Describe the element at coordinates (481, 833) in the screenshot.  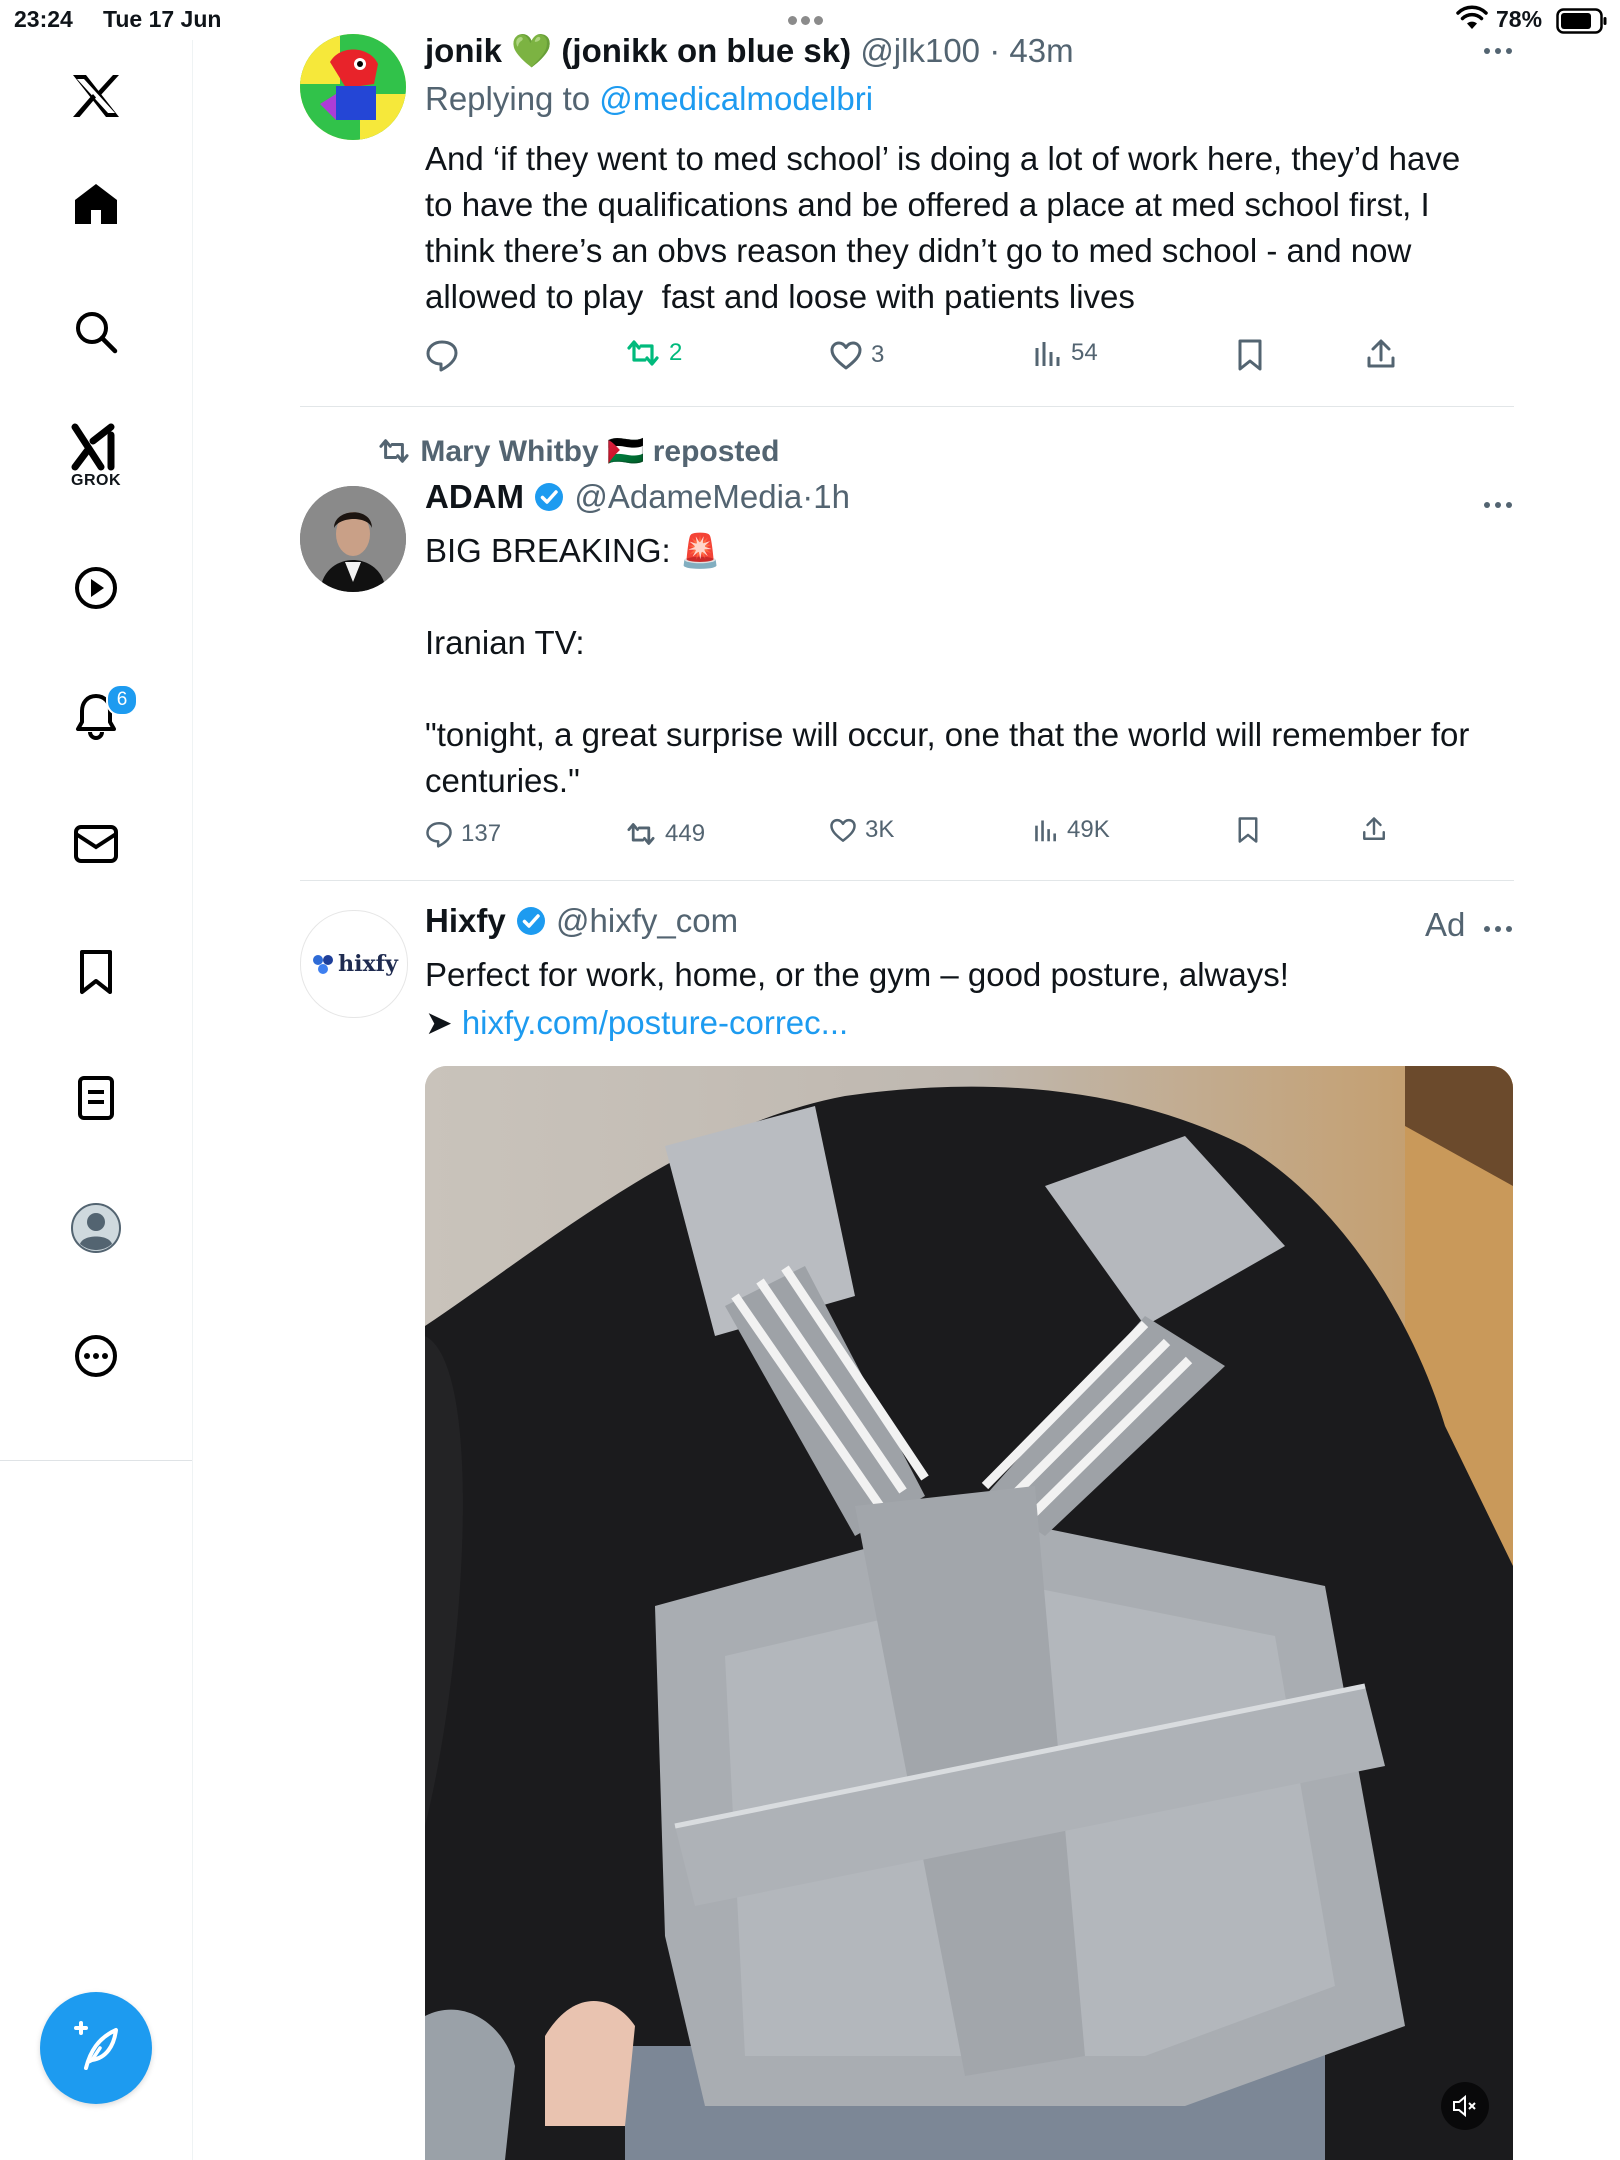
I see `reply-count: 137` at that location.